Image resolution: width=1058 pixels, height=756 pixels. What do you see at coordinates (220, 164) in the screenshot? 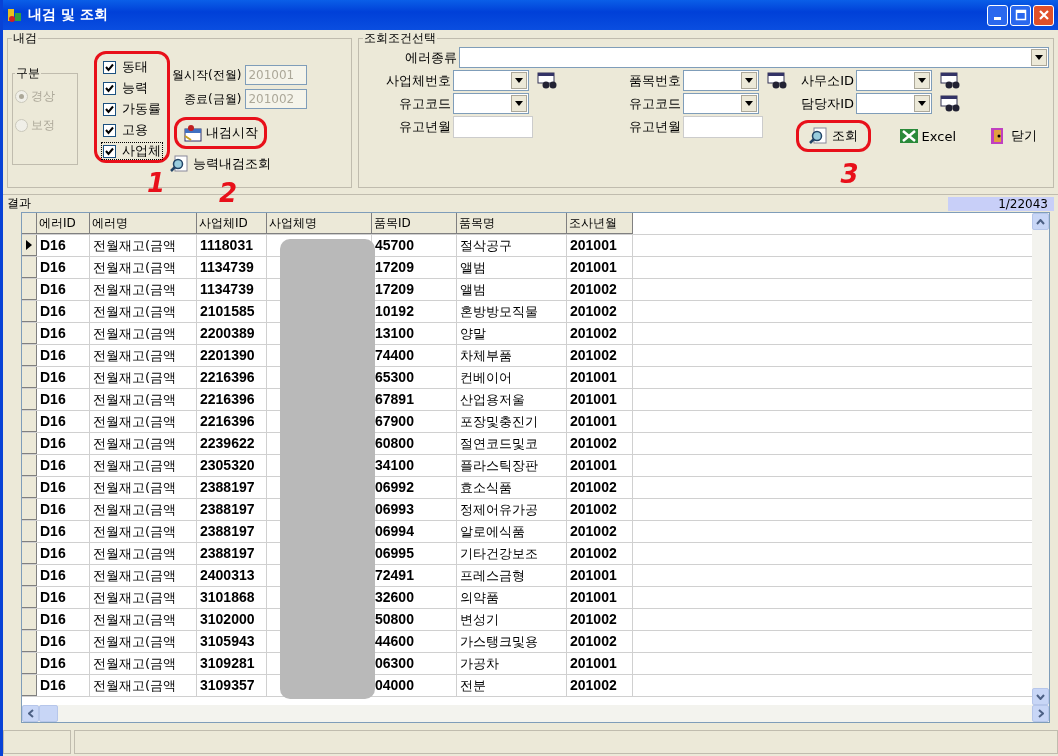
I see `ability-search-button: 능력내검조회` at bounding box center [220, 164].